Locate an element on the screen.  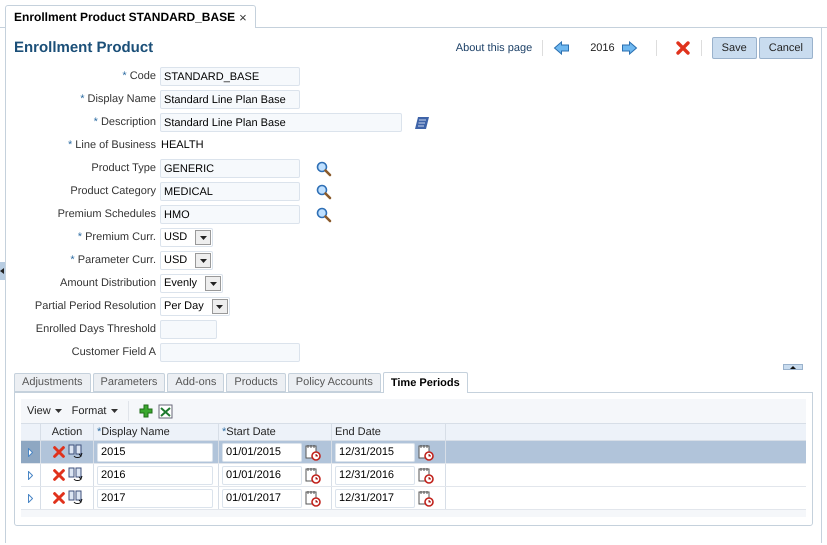
tab: Time Periods is located at coordinates (425, 382).